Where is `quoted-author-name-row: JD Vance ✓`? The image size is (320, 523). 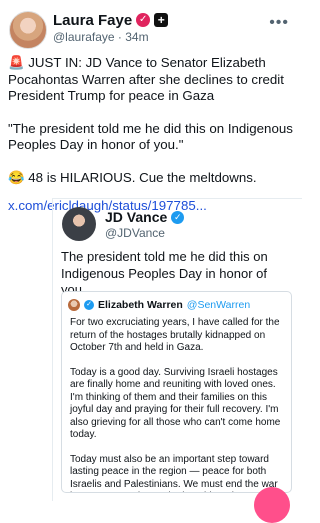 quoted-author-name-row: JD Vance ✓ is located at coordinates (145, 217).